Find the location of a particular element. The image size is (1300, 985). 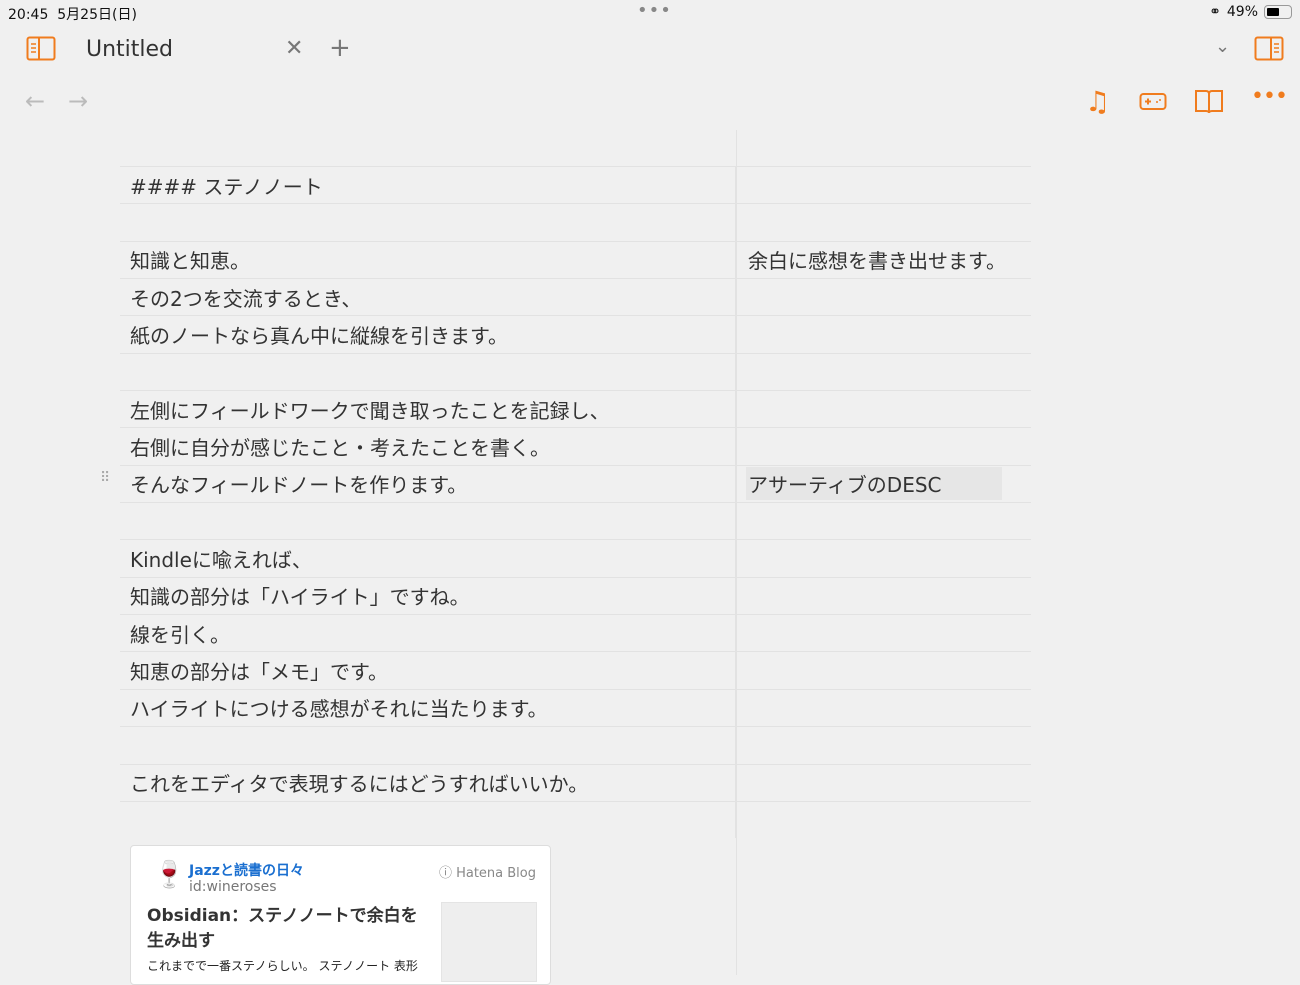

cell-text: これをエディタで表現するにはどうすればいいか。 is located at coordinates (359, 784).